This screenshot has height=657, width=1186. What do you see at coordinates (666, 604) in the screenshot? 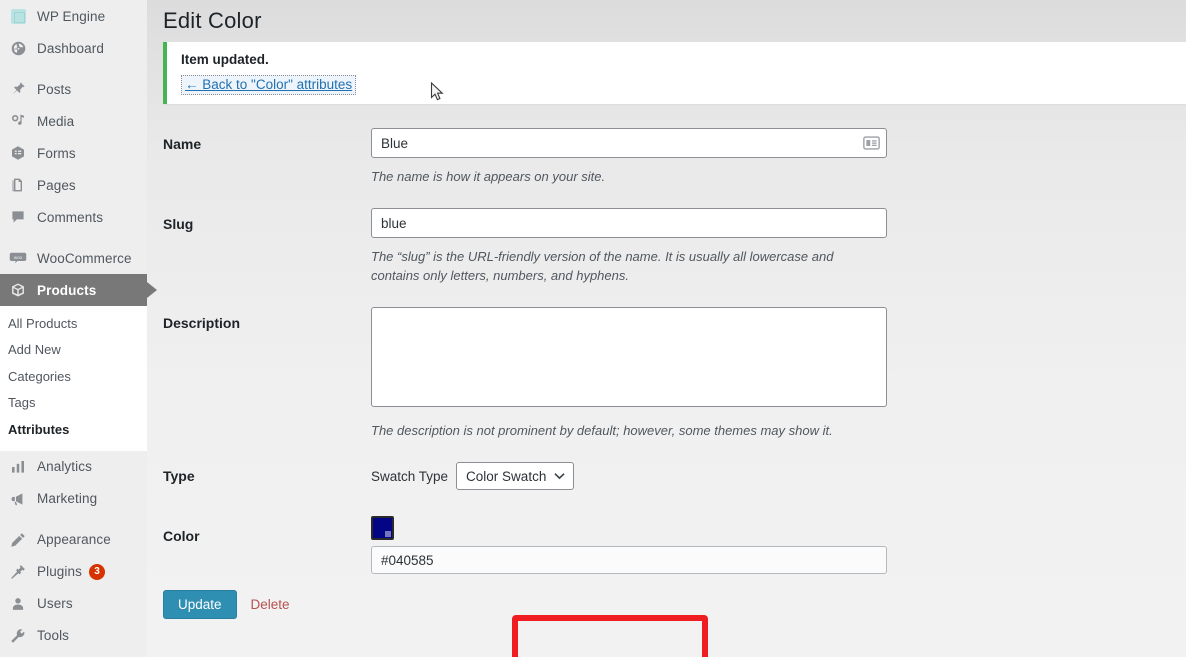
I see `form-actions: Update Delete` at bounding box center [666, 604].